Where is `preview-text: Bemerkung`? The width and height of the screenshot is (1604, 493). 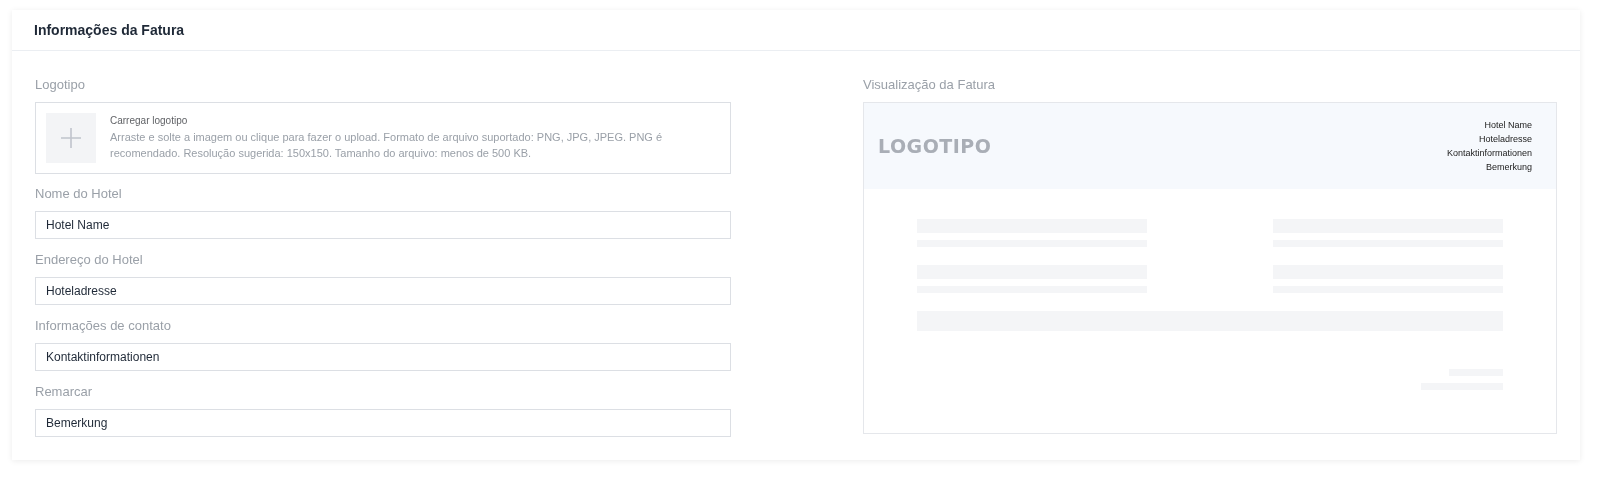
preview-text: Bemerkung is located at coordinates (1508, 167).